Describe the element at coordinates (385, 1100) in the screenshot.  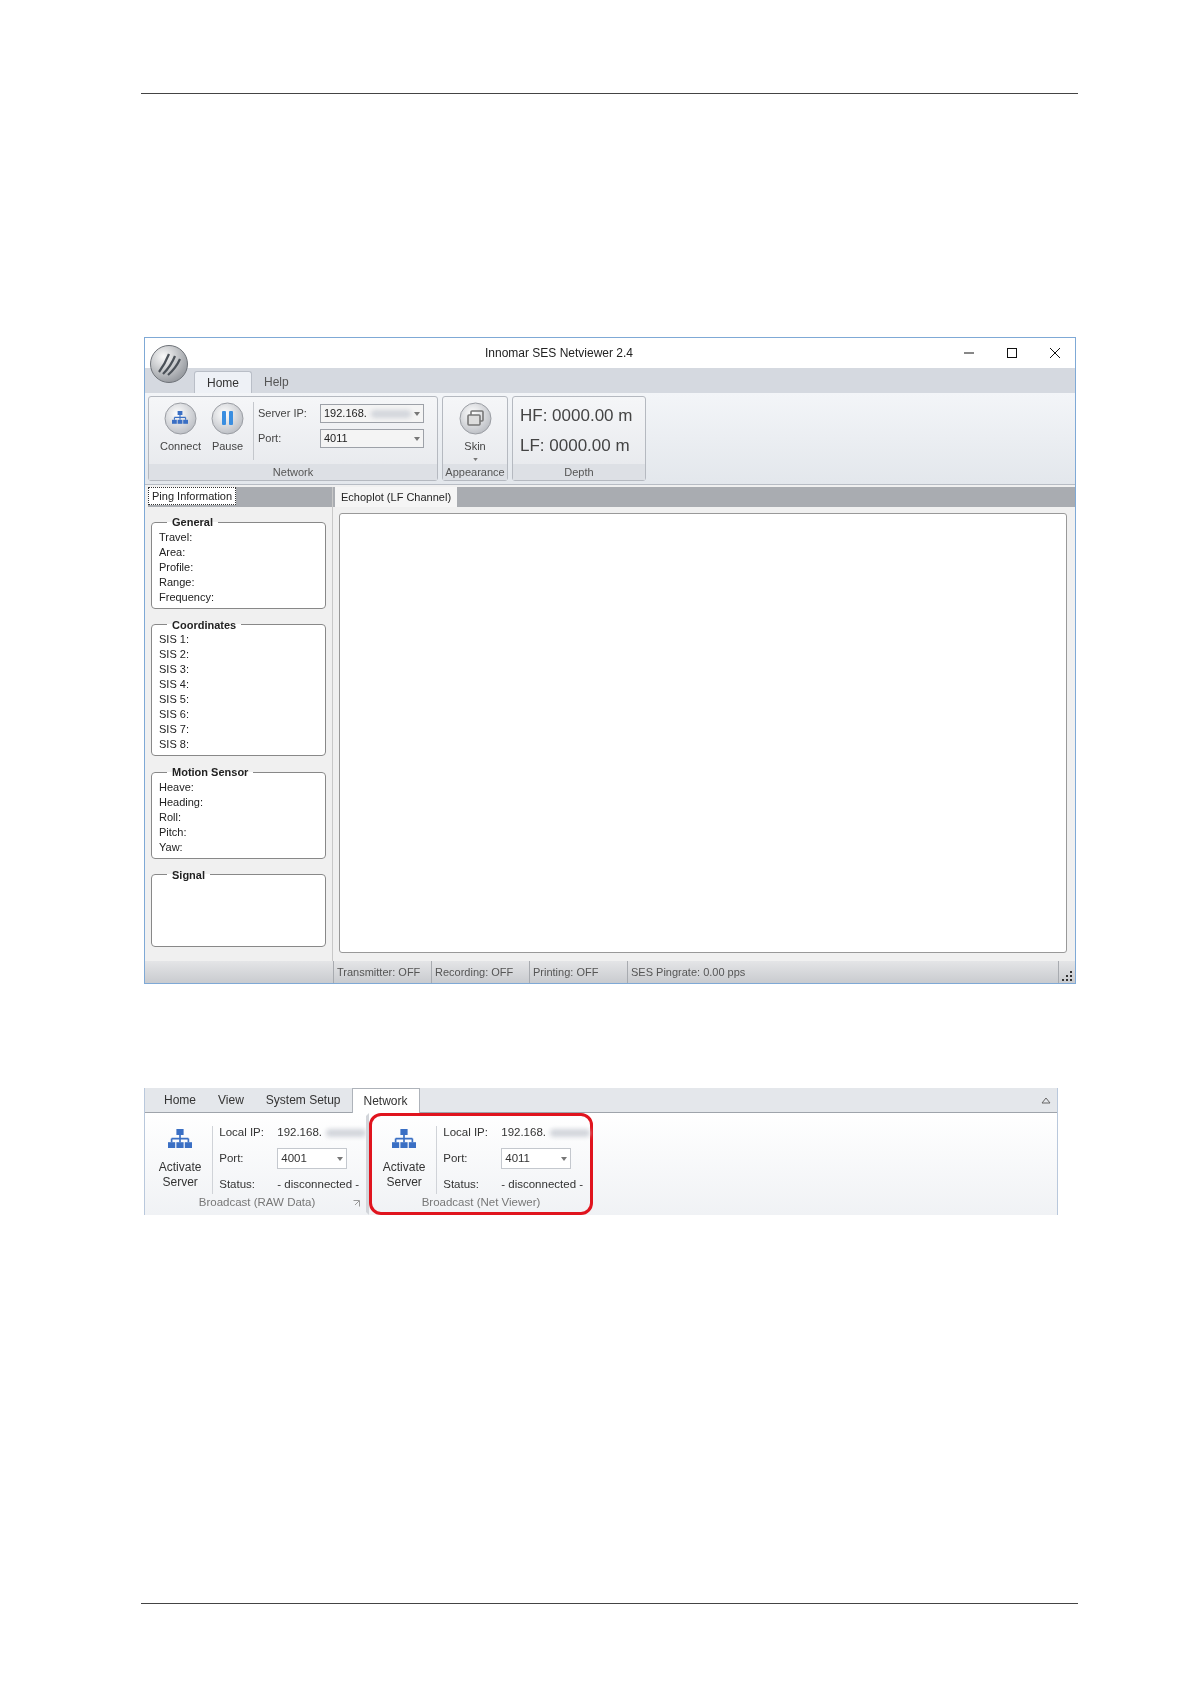
I see `ribbon-tab: Network` at that location.